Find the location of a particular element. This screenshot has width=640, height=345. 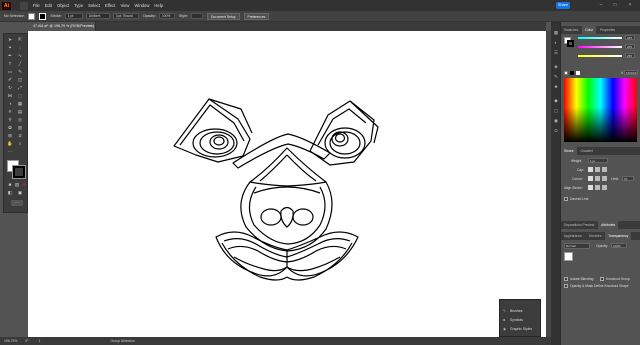

tab-separations-preview: Separations Preview is located at coordinates (579, 225).